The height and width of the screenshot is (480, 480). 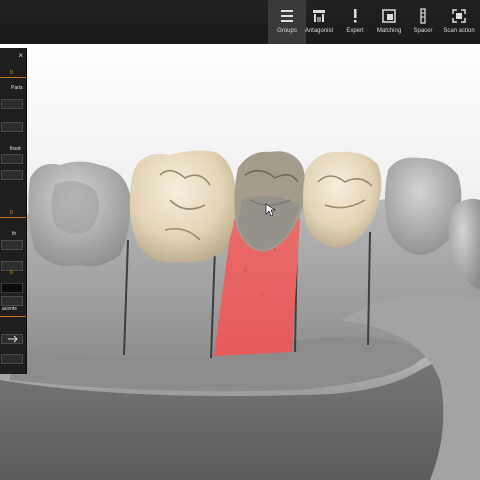 What do you see at coordinates (15, 149) in the screenshot?
I see `fixed-label: fixed` at bounding box center [15, 149].